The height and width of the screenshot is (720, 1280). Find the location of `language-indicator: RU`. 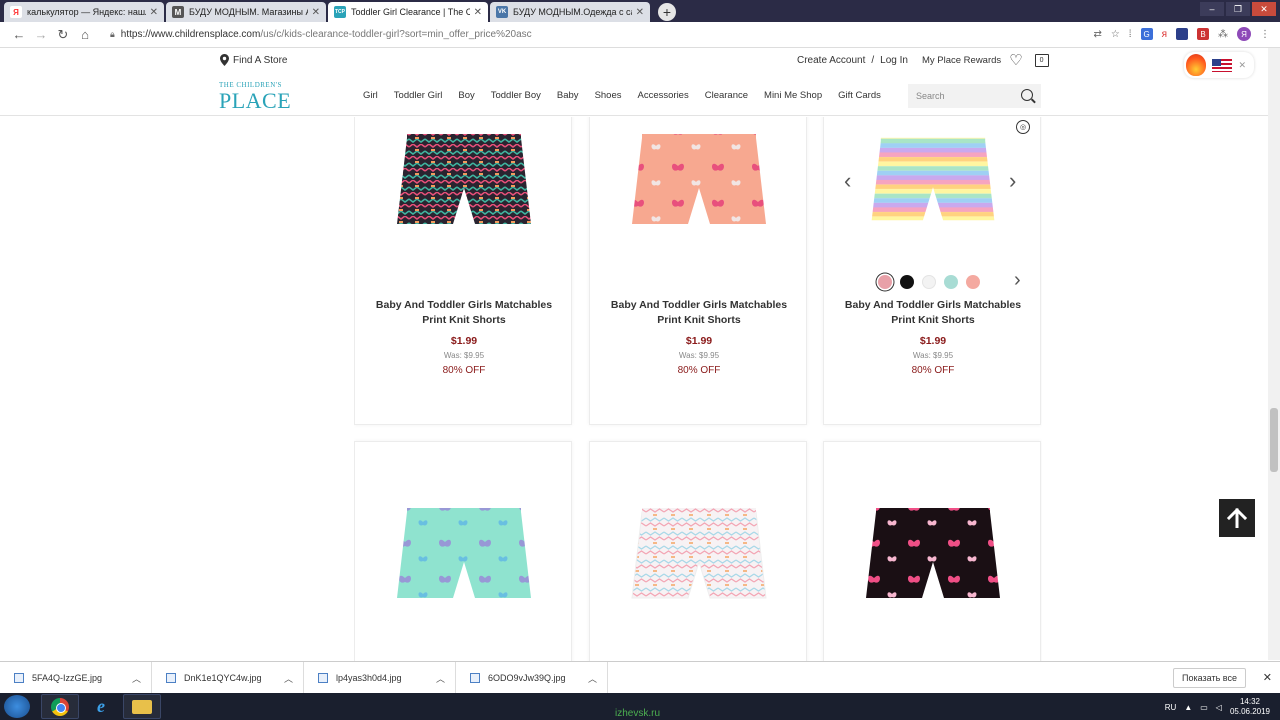

language-indicator: RU is located at coordinates (1171, 707).